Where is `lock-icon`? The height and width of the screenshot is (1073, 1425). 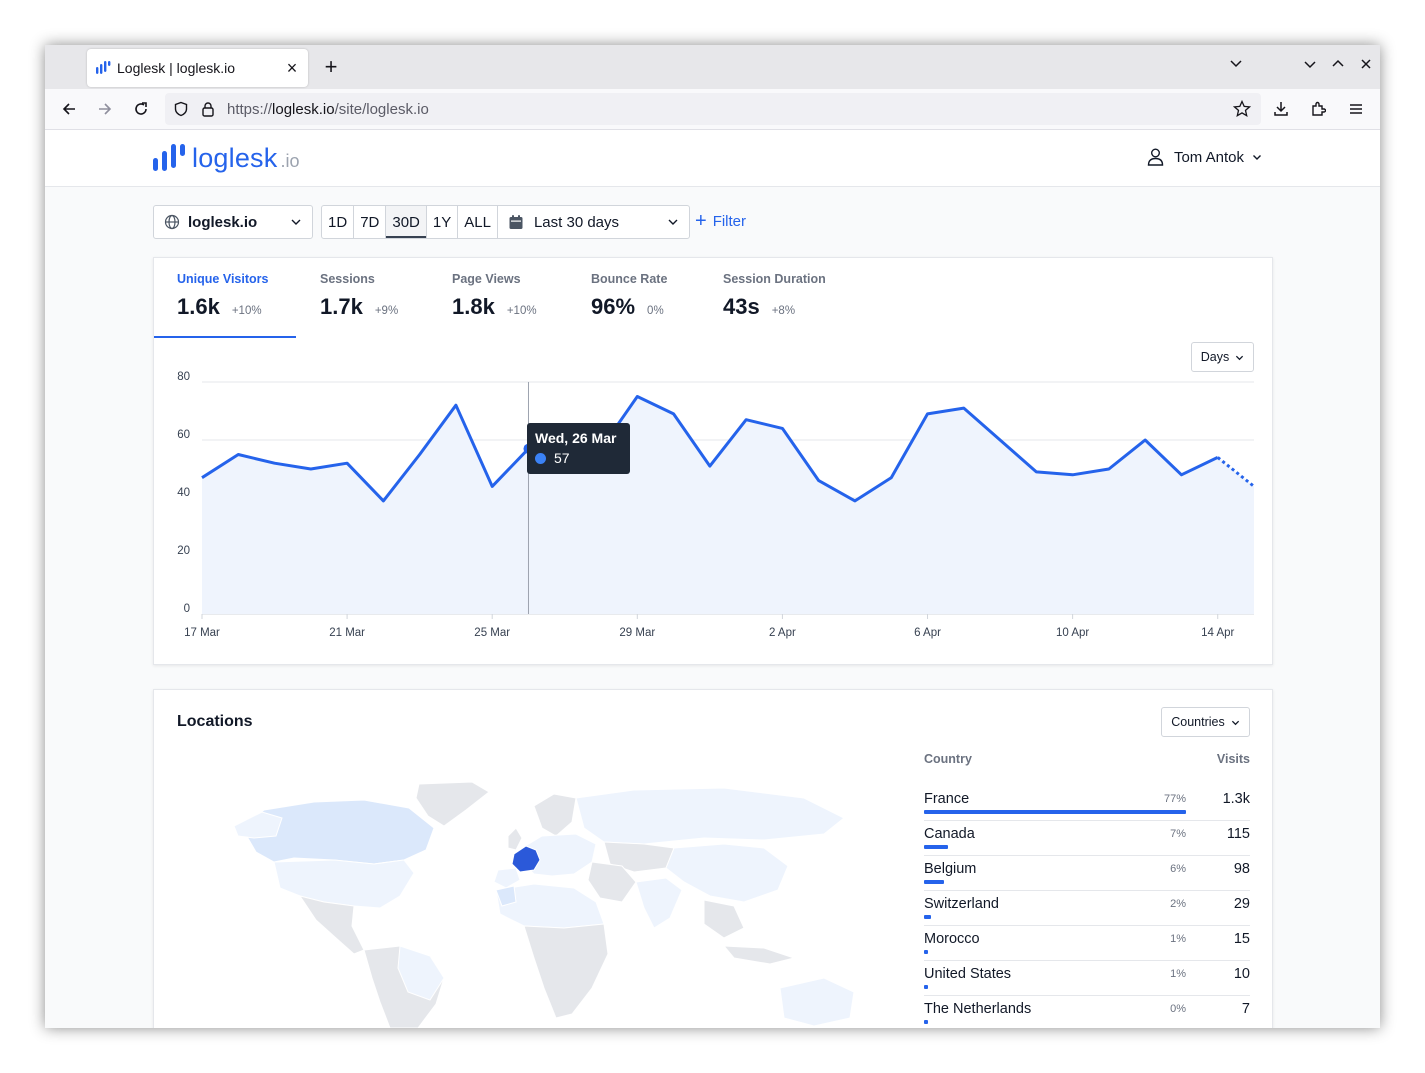 lock-icon is located at coordinates (208, 109).